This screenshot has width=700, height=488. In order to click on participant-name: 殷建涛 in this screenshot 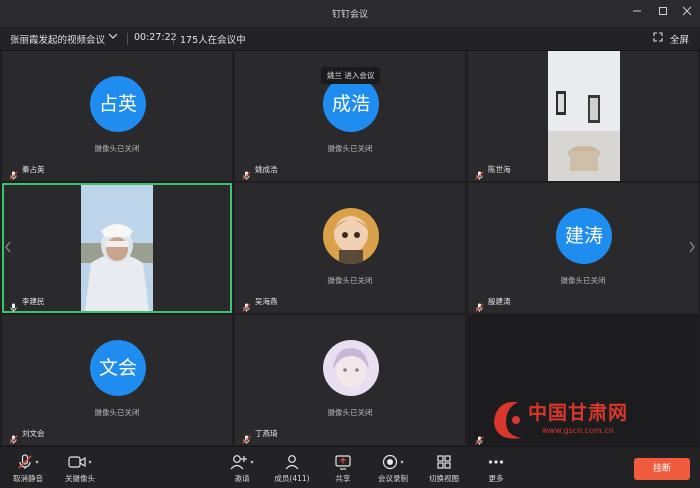, I will do `click(499, 301)`.